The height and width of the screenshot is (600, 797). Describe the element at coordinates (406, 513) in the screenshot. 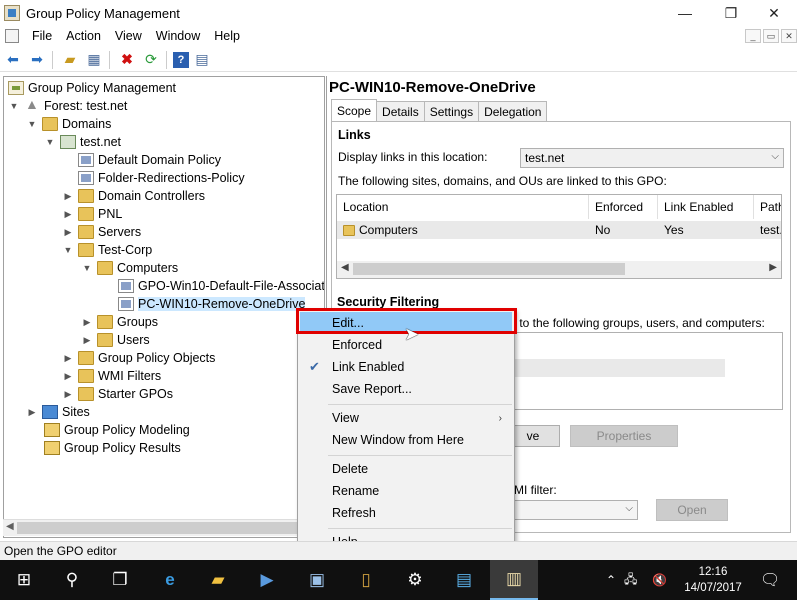

I see `menu-item-refresh: Refresh` at that location.